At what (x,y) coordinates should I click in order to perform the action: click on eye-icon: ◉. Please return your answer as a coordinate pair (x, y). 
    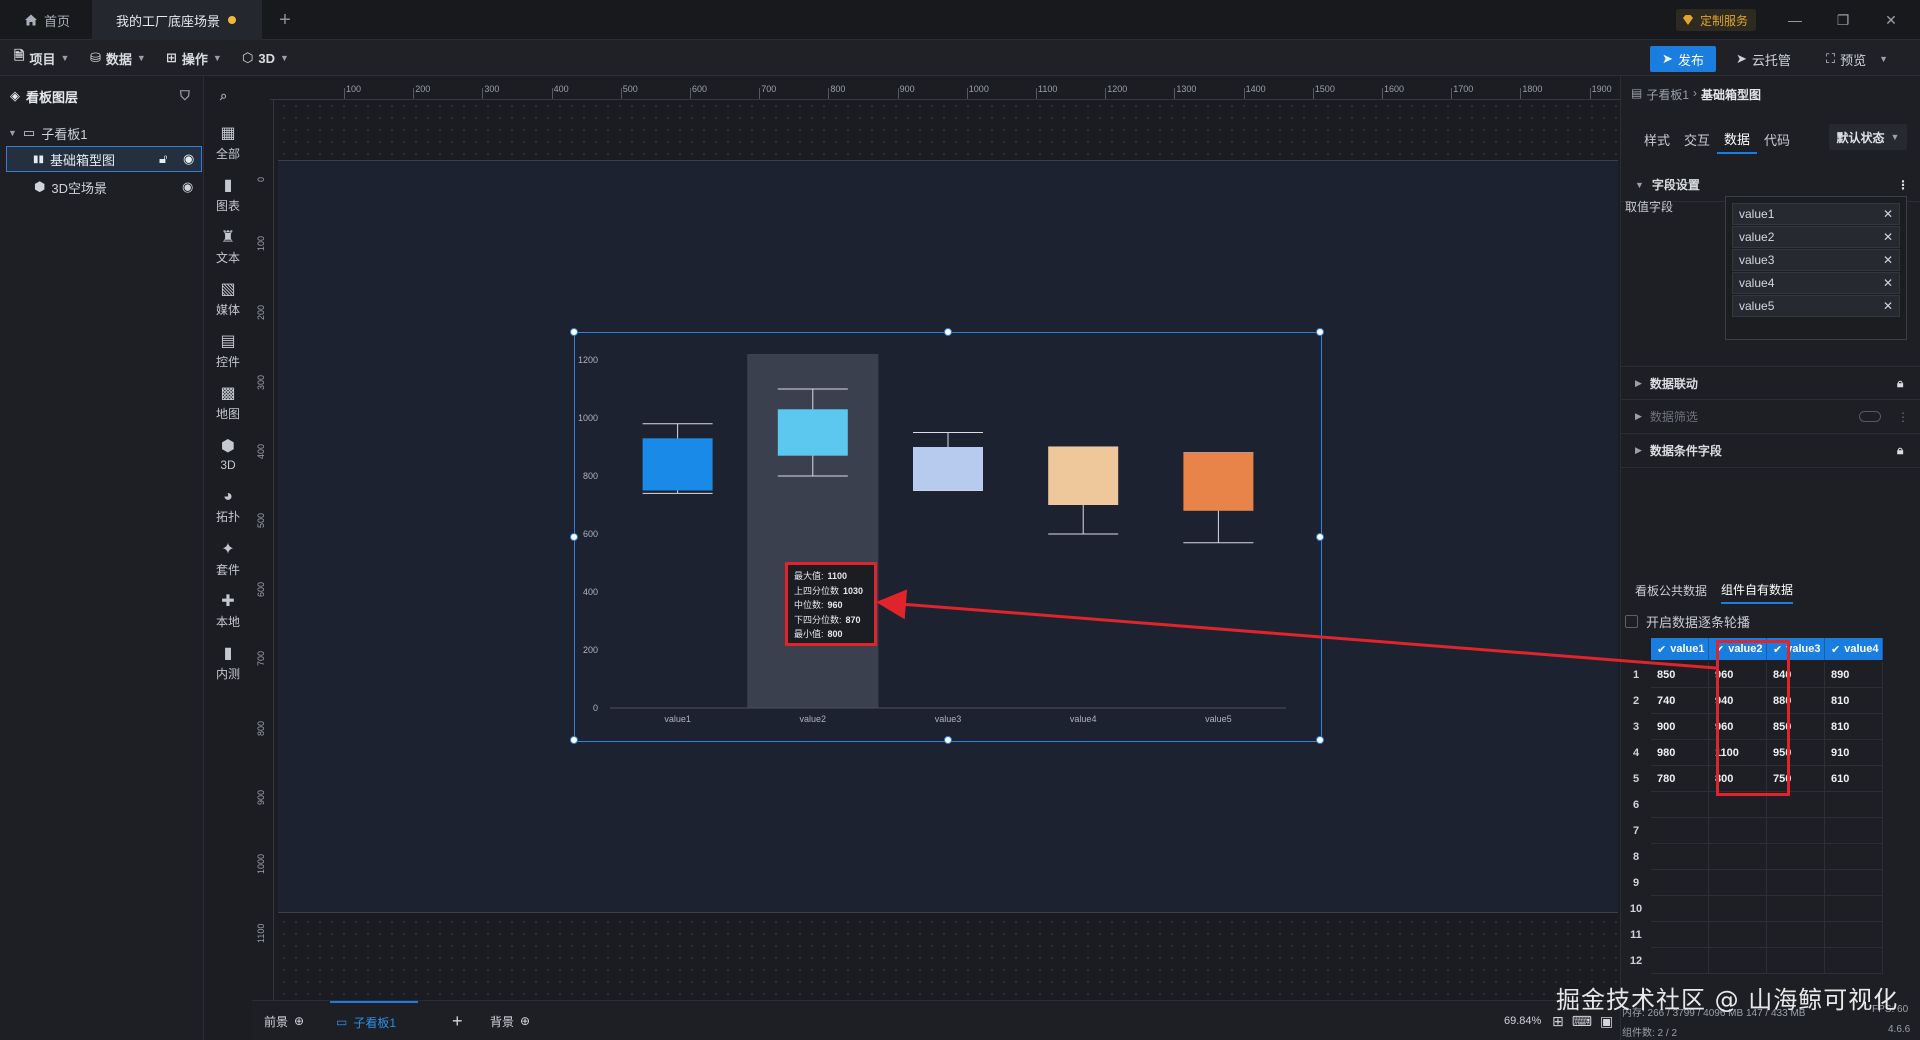
    Looking at the image, I should click on (188, 159).